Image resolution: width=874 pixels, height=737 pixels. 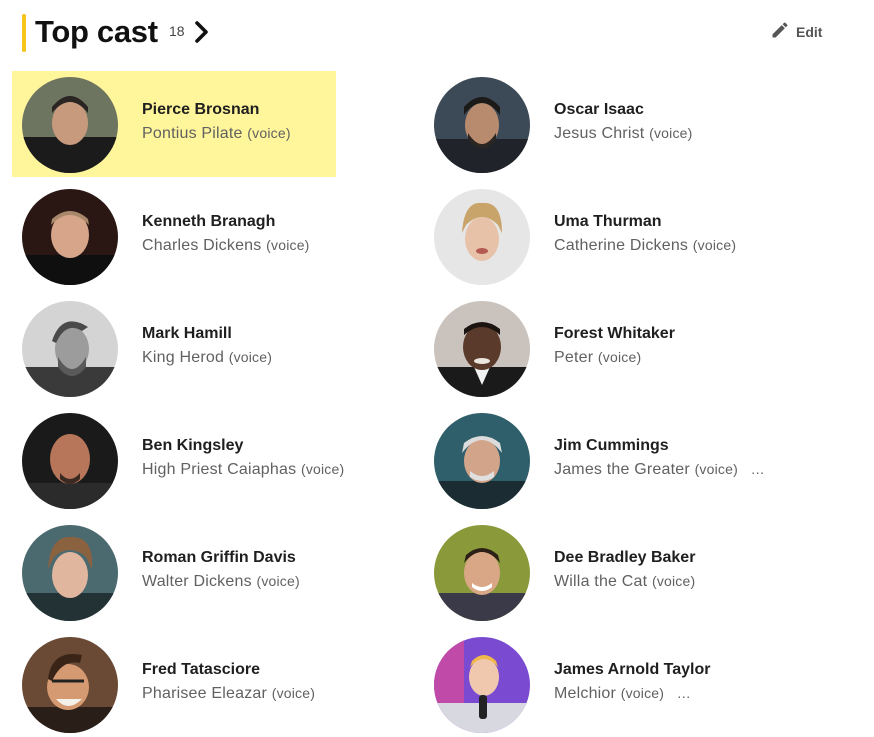 What do you see at coordinates (586, 348) in the screenshot?
I see `cast-item: Forest Whitaker Peter (voice)` at bounding box center [586, 348].